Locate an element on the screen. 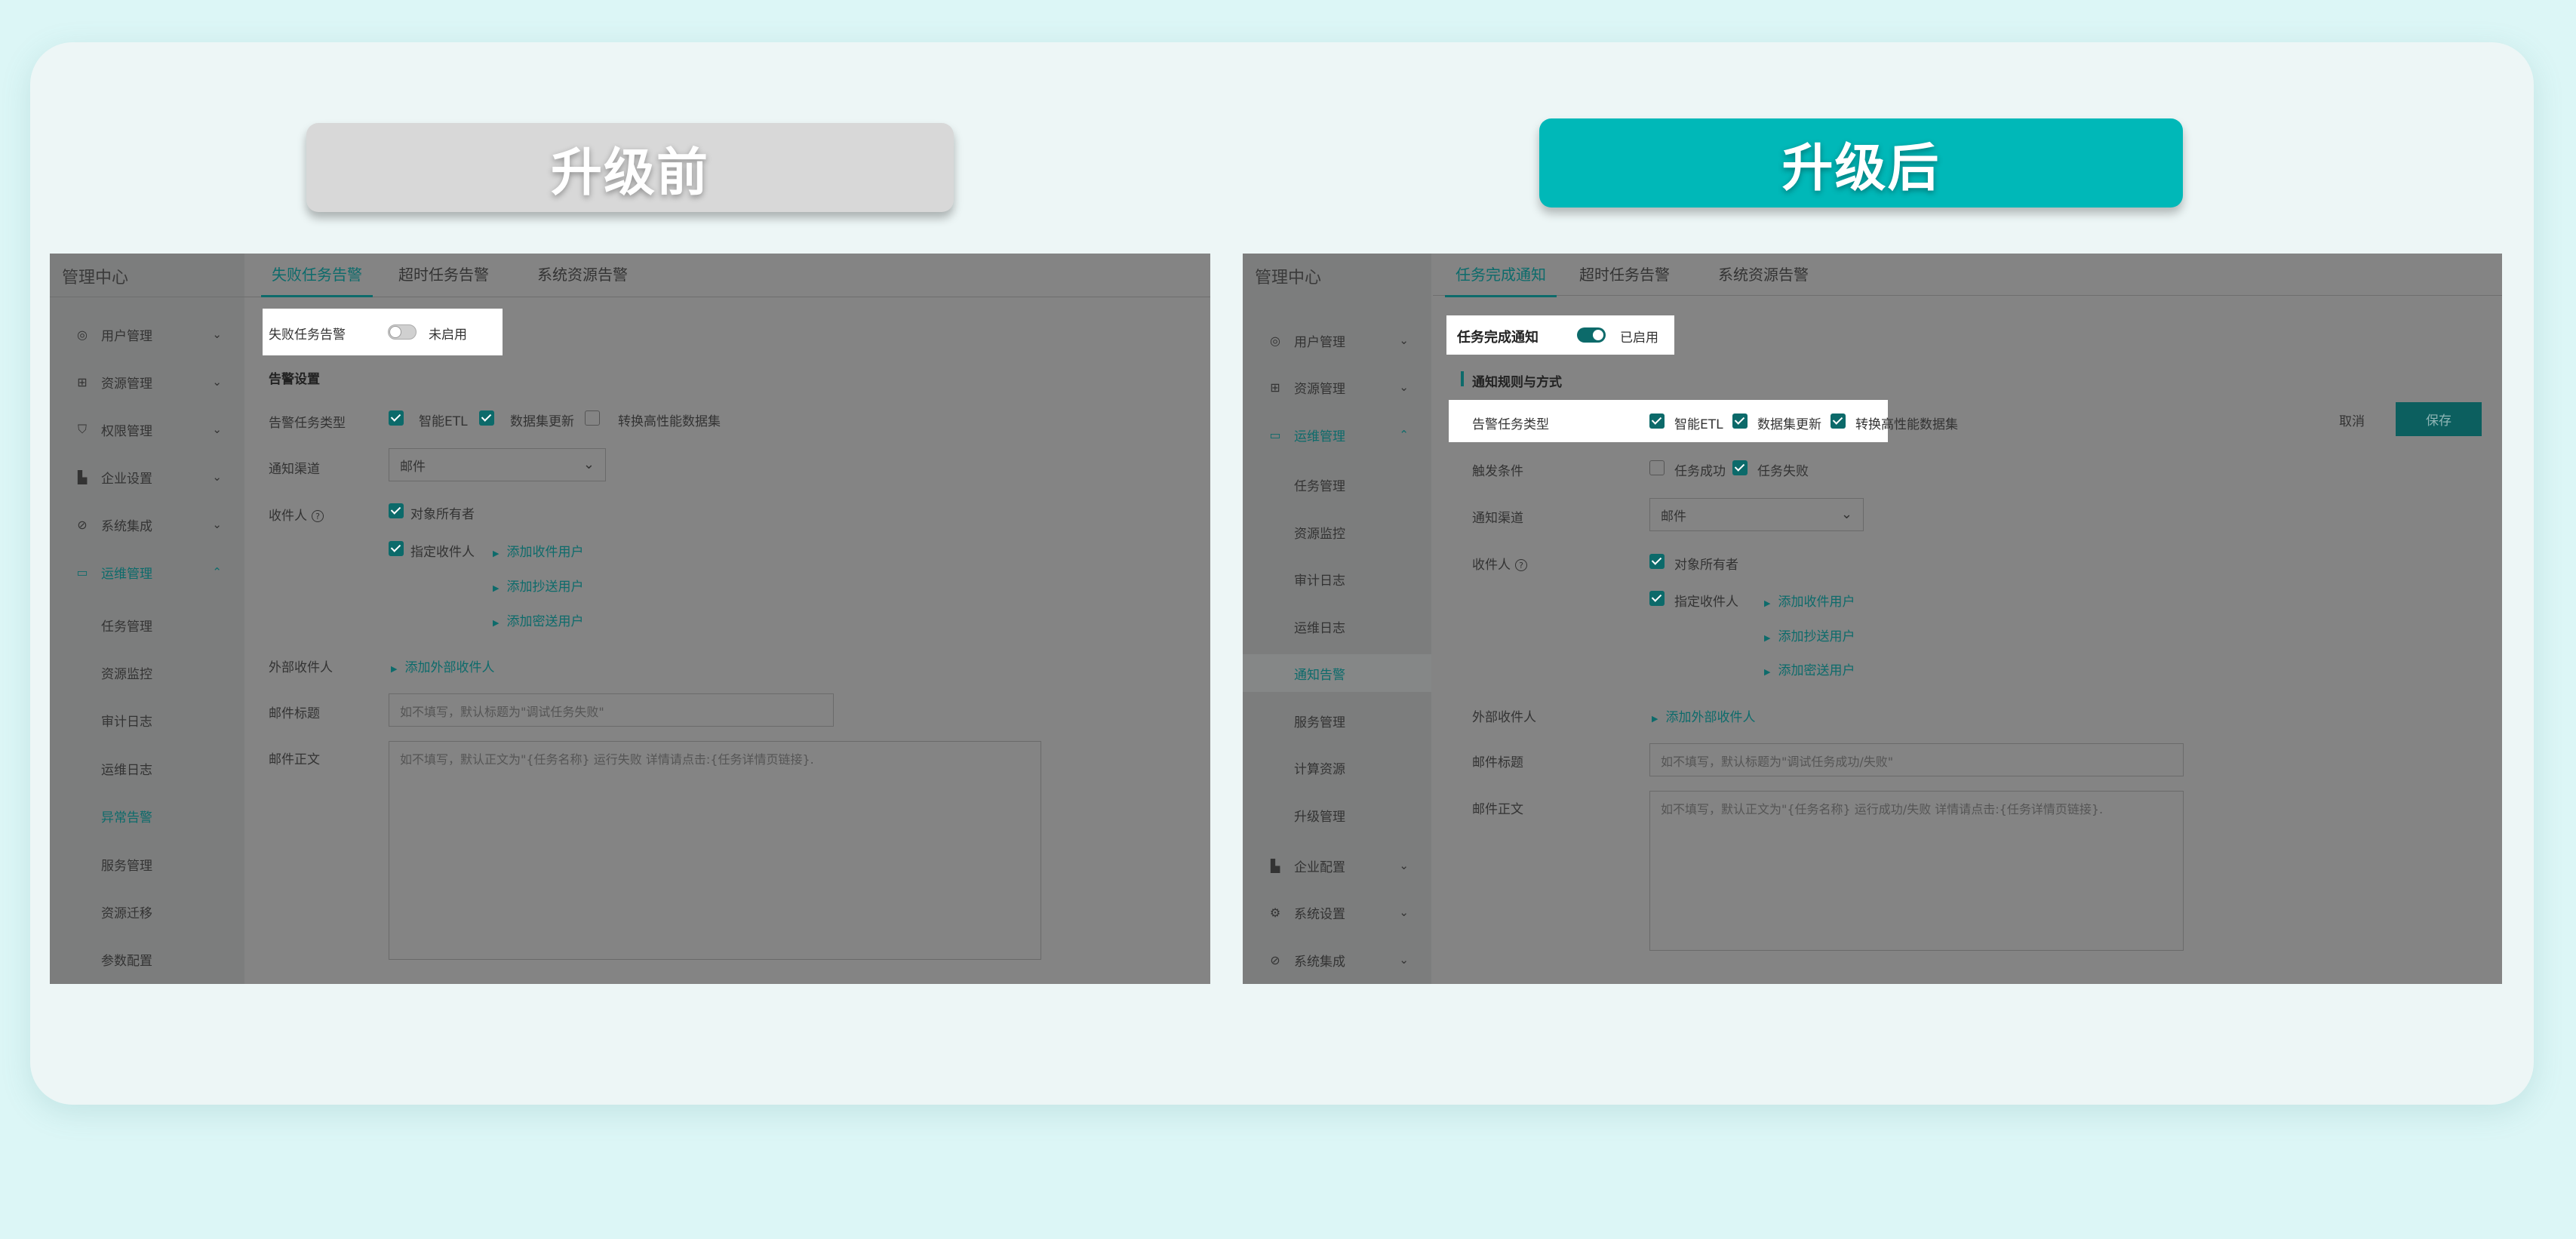 The width and height of the screenshot is (2576, 1239). checkbox-task-success is located at coordinates (1657, 468).